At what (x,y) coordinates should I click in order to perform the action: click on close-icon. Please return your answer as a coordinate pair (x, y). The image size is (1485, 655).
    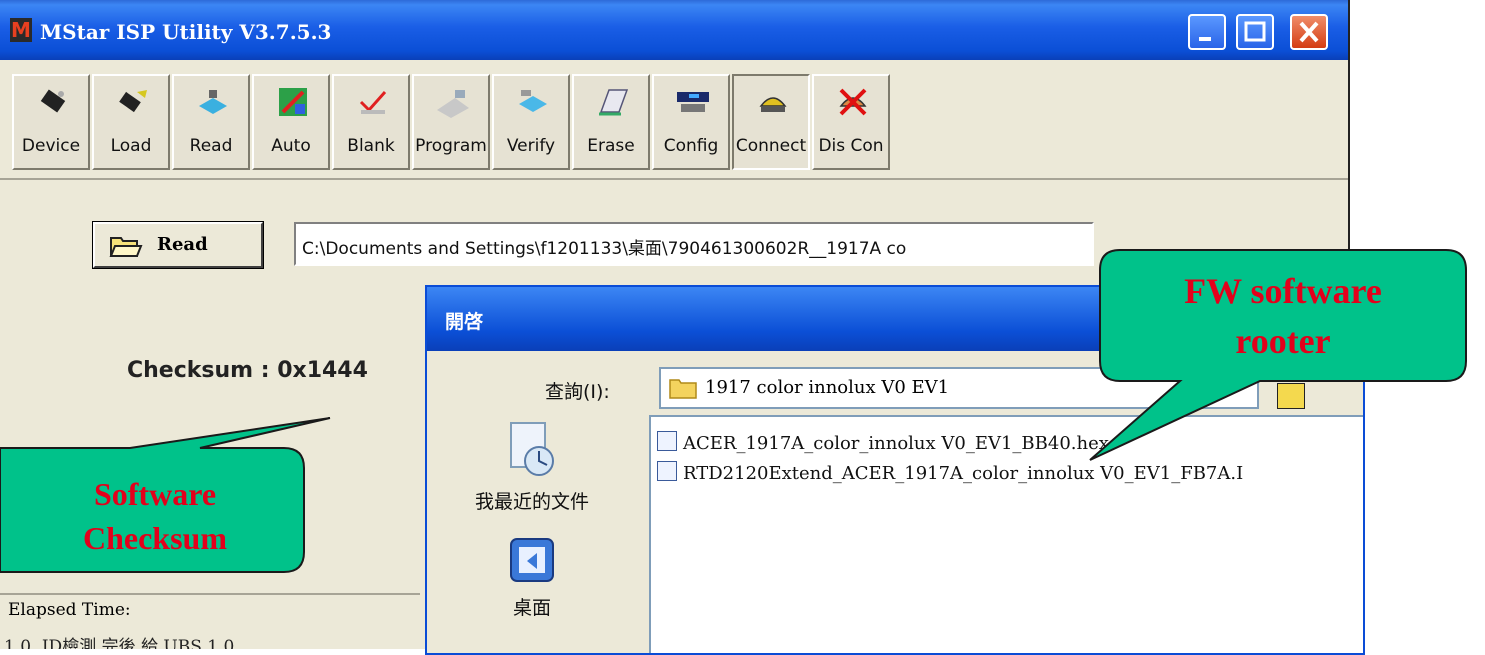
    Looking at the image, I should click on (1309, 32).